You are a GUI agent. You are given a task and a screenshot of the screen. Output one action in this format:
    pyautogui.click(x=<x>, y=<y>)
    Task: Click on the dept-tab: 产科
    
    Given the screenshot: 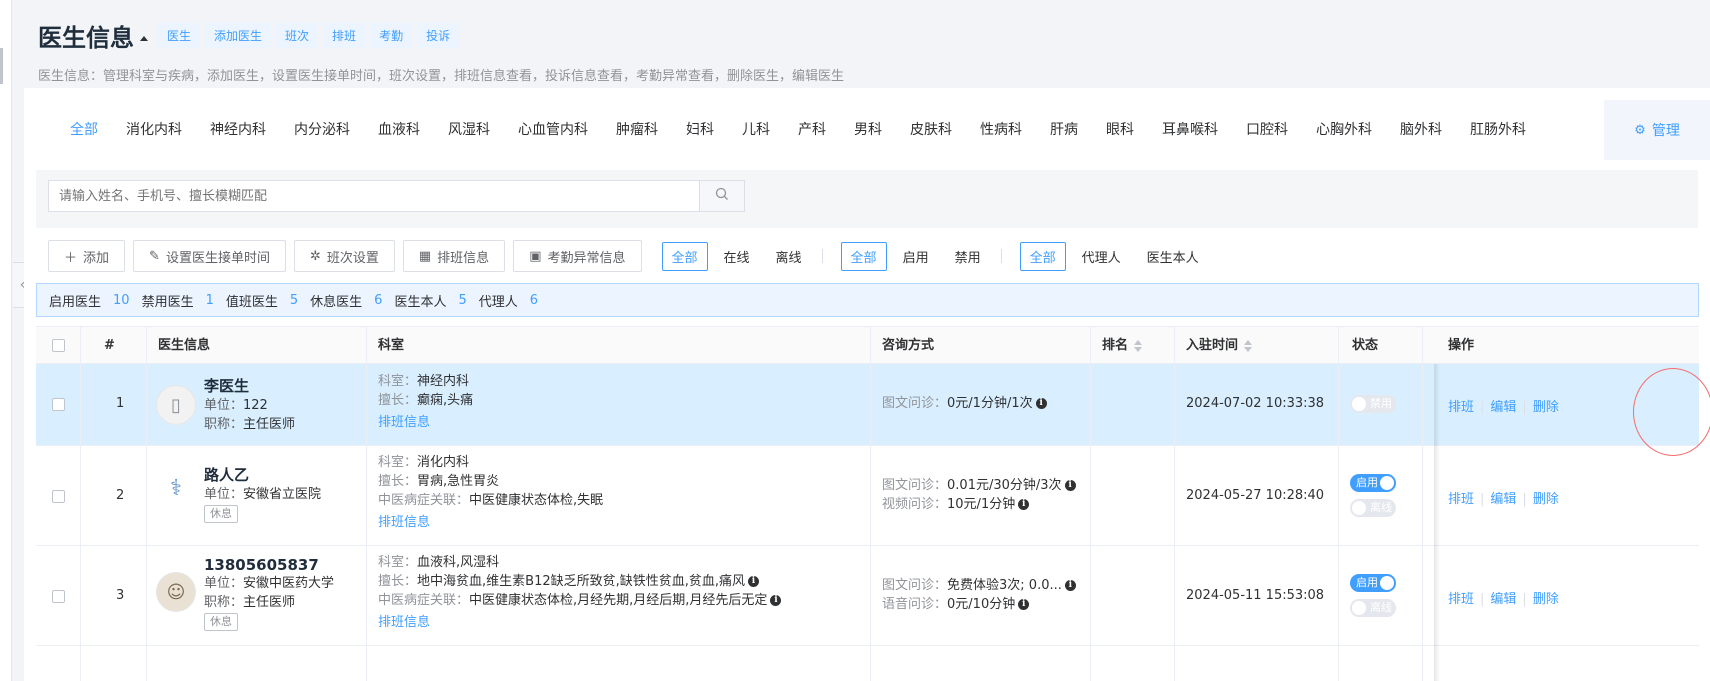 What is the action you would take?
    pyautogui.click(x=812, y=129)
    